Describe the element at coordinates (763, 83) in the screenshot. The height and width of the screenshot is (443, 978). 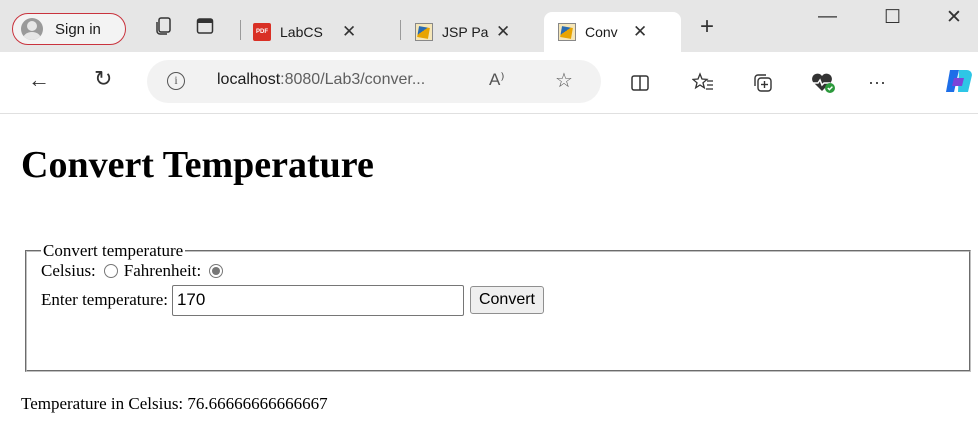
I see `collections-icon` at that location.